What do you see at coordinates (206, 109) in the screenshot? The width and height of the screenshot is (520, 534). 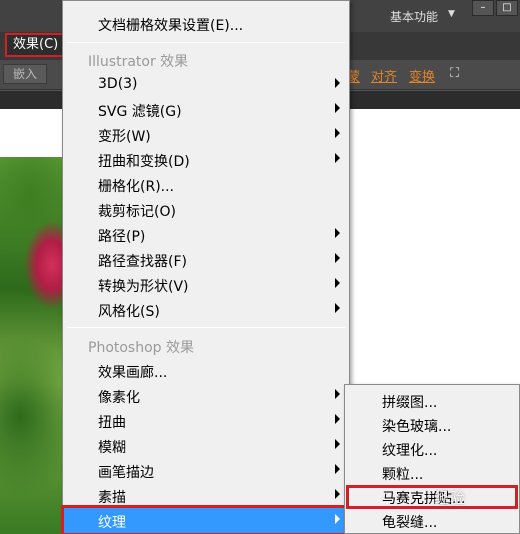 I see `menu-item-svg-filters: SVG 滤镜(G)` at bounding box center [206, 109].